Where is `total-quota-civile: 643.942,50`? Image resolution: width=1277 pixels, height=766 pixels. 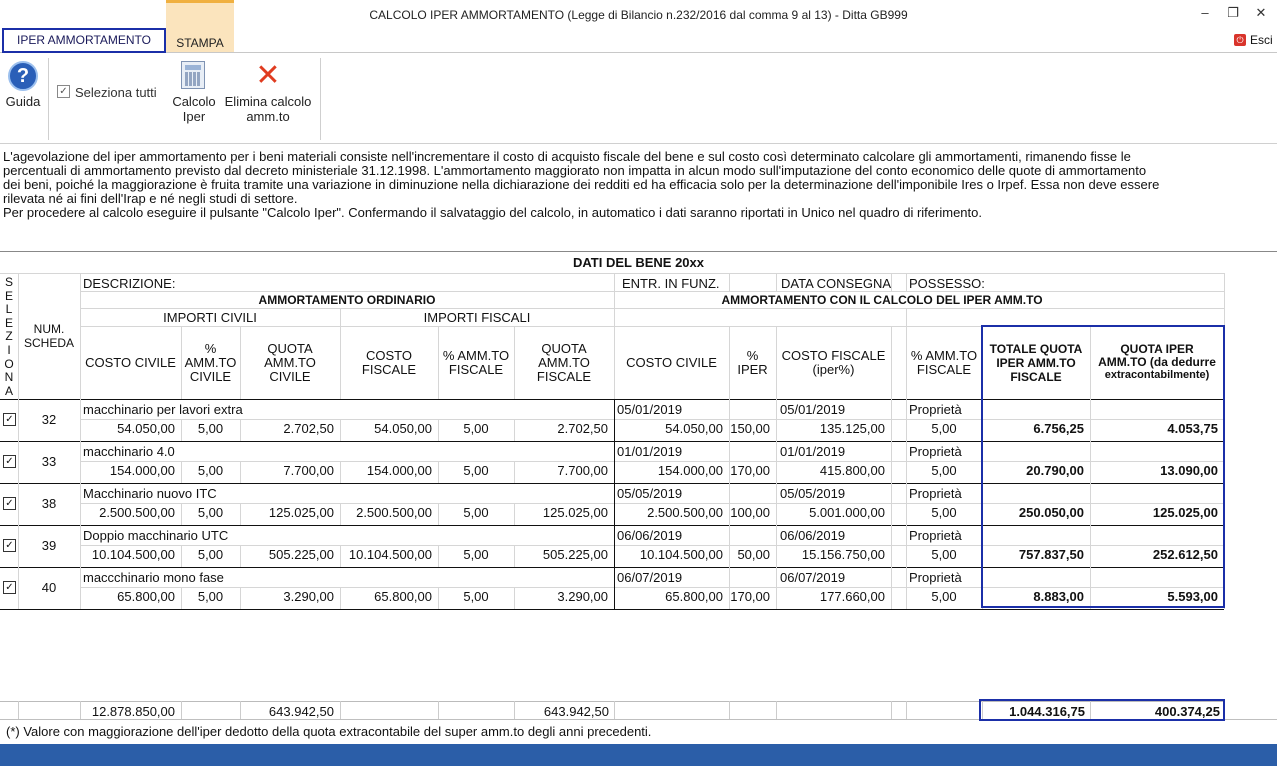
total-quota-civile: 643.942,50 is located at coordinates (301, 711).